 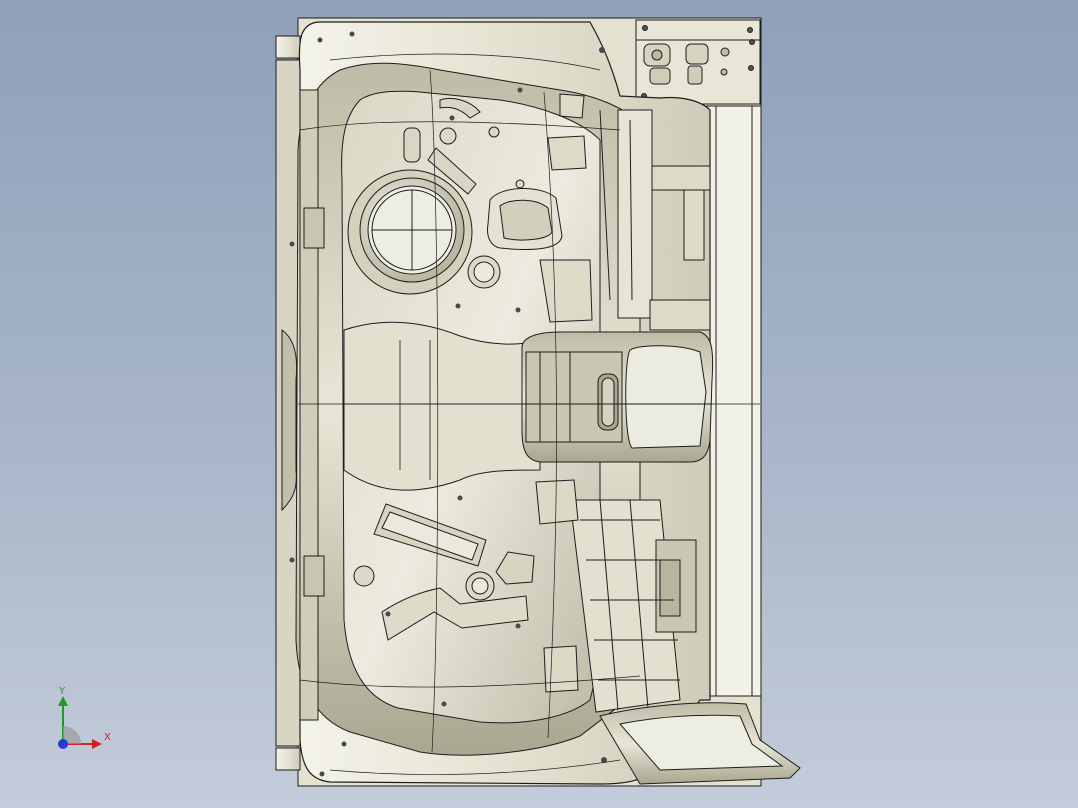 What do you see at coordinates (410, 232) in the screenshot?
I see `round-cutout` at bounding box center [410, 232].